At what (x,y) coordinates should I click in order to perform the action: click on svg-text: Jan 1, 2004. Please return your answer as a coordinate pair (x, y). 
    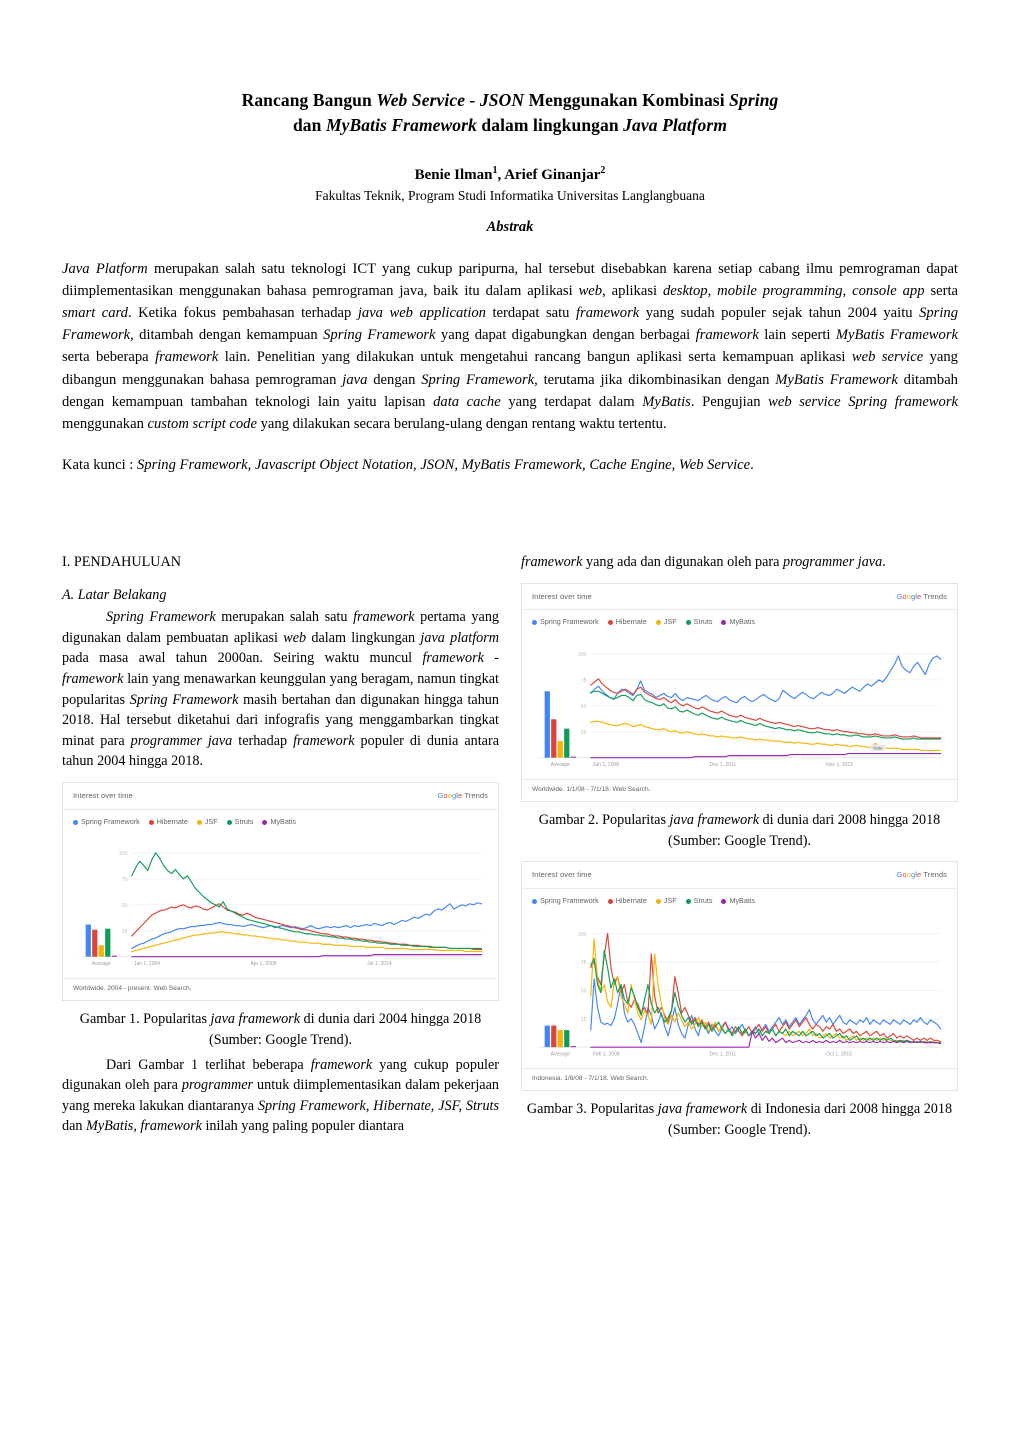
    Looking at the image, I should click on (147, 964).